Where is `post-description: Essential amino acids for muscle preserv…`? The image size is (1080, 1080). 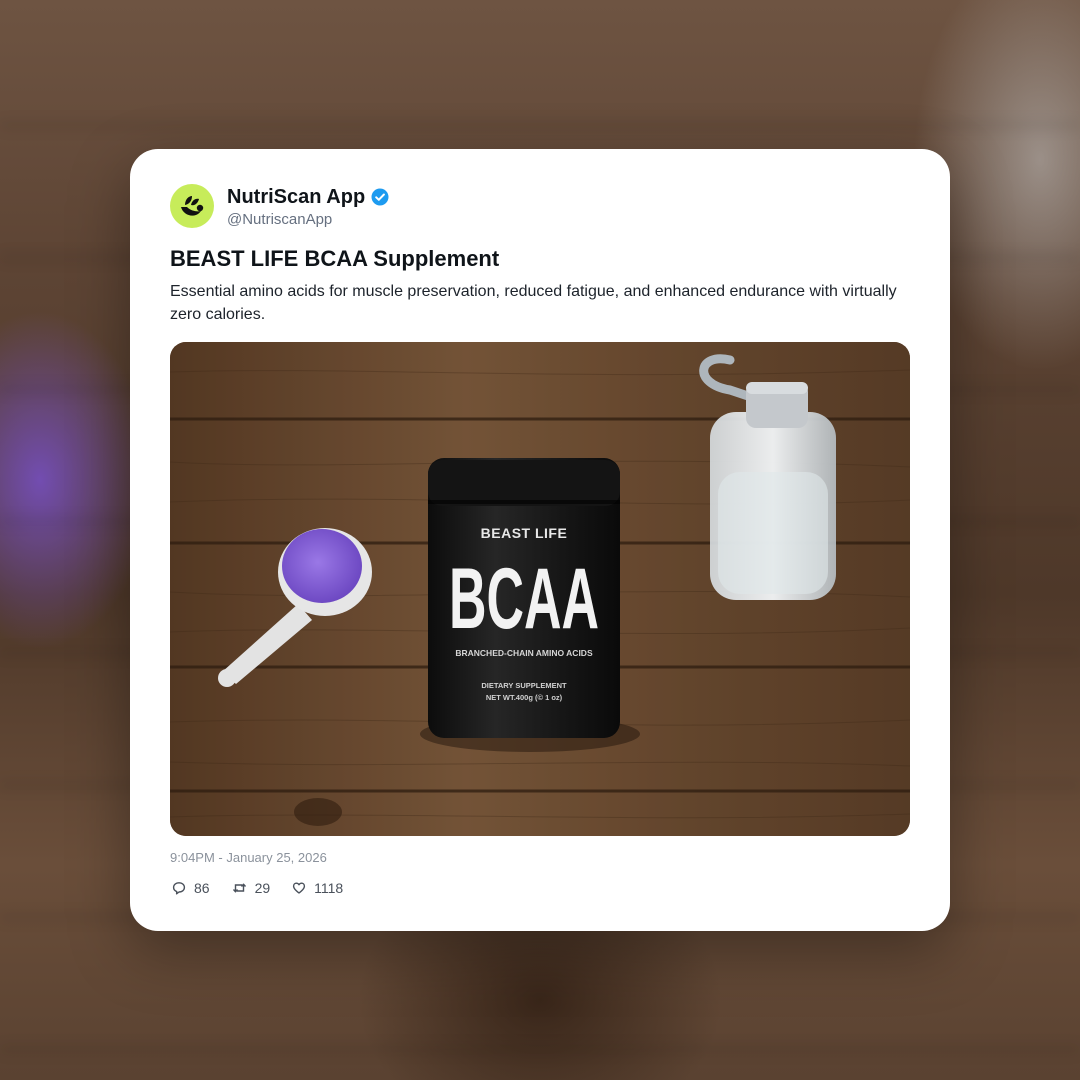 post-description: Essential amino acids for muscle preserv… is located at coordinates (533, 303).